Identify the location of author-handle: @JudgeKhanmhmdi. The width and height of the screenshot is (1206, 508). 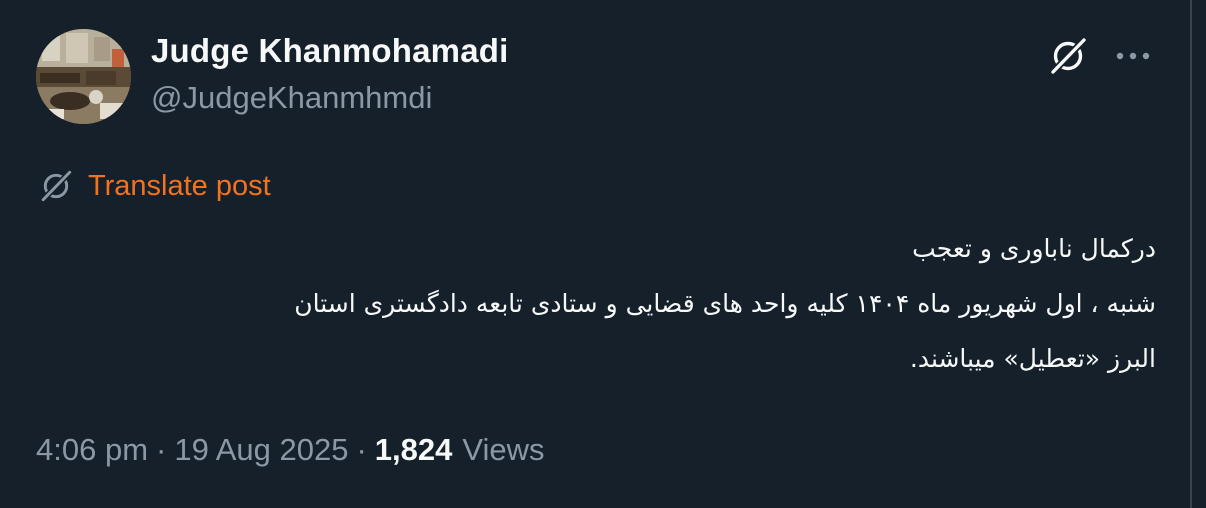
(291, 98).